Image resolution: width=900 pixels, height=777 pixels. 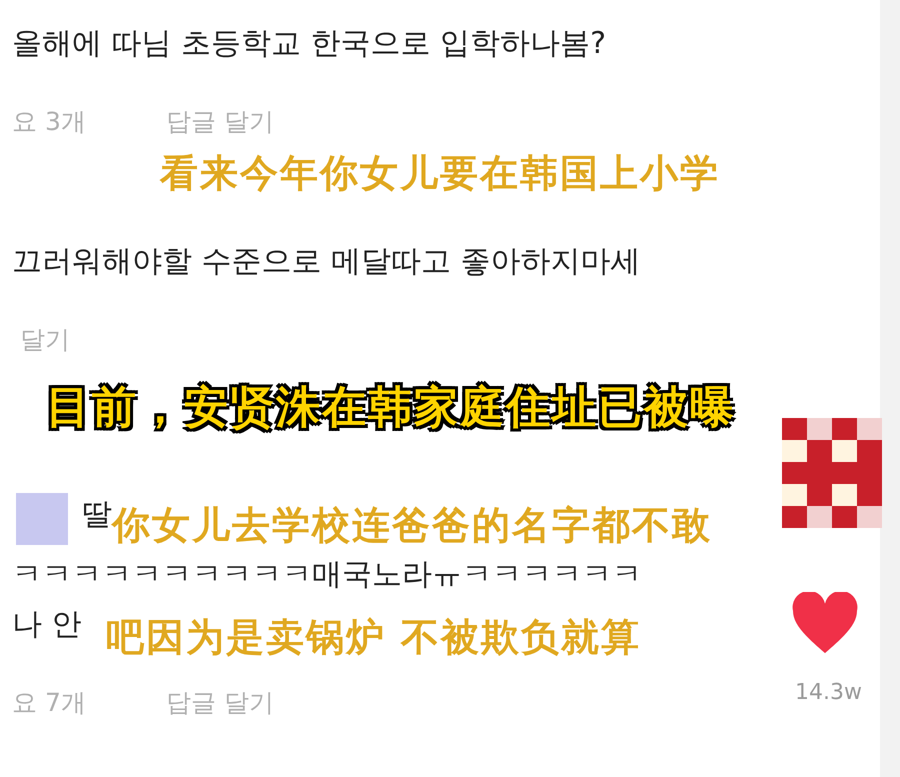 I want to click on subtitle-caption: 看来今年你女儿要在韩国上小学, so click(x=440, y=173).